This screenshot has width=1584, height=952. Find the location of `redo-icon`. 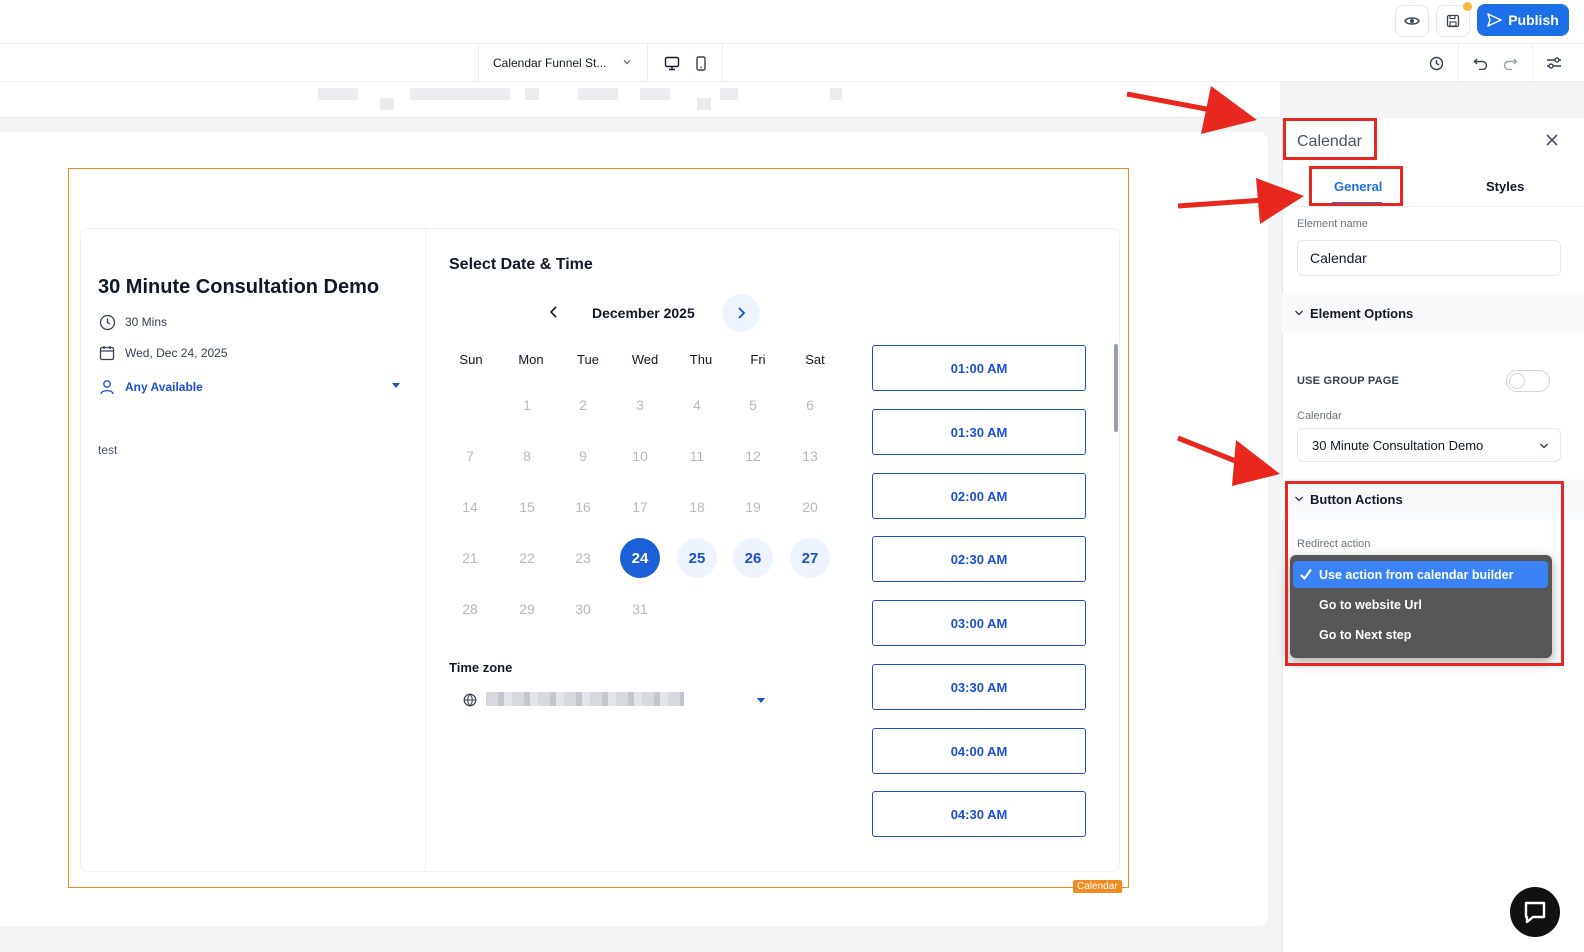

redo-icon is located at coordinates (1510, 64).